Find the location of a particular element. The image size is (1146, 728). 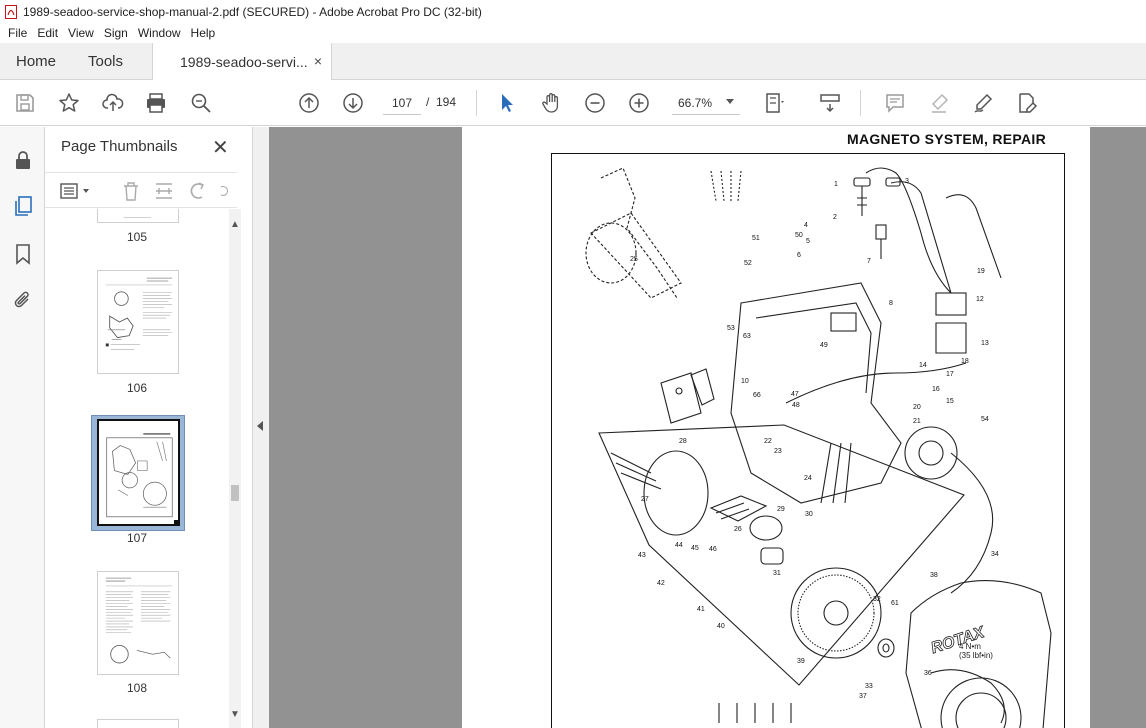

extract-pages-icon is located at coordinates (164, 191).